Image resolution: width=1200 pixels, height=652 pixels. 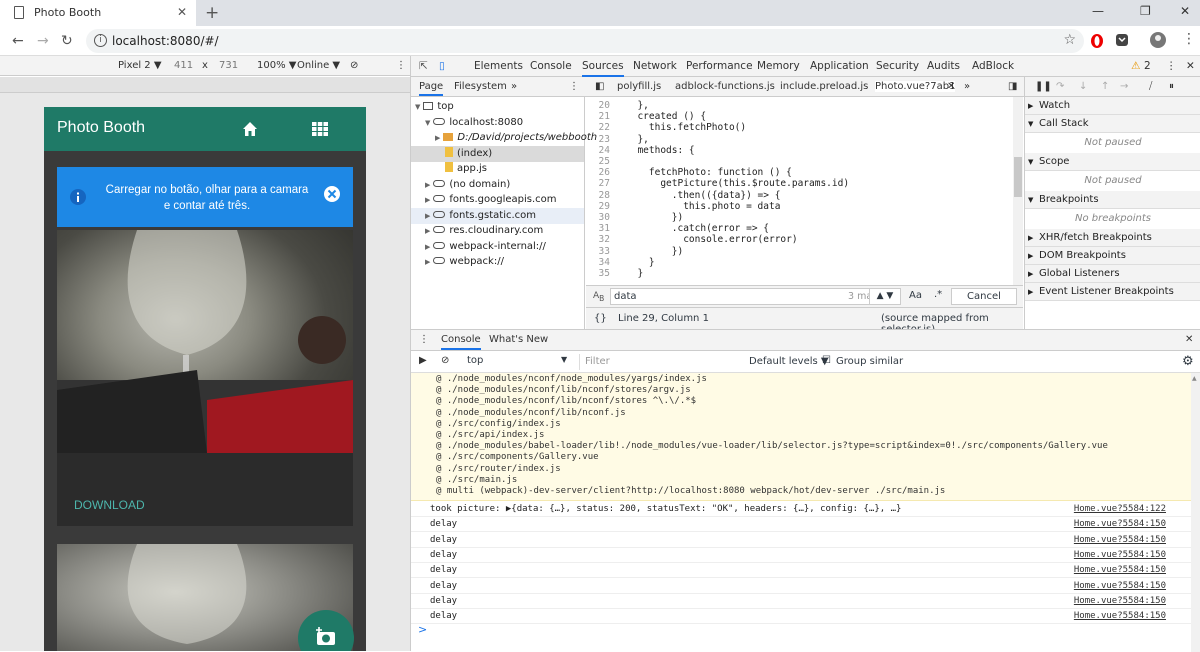 I want to click on tree-item: (index), so click(x=497, y=153).